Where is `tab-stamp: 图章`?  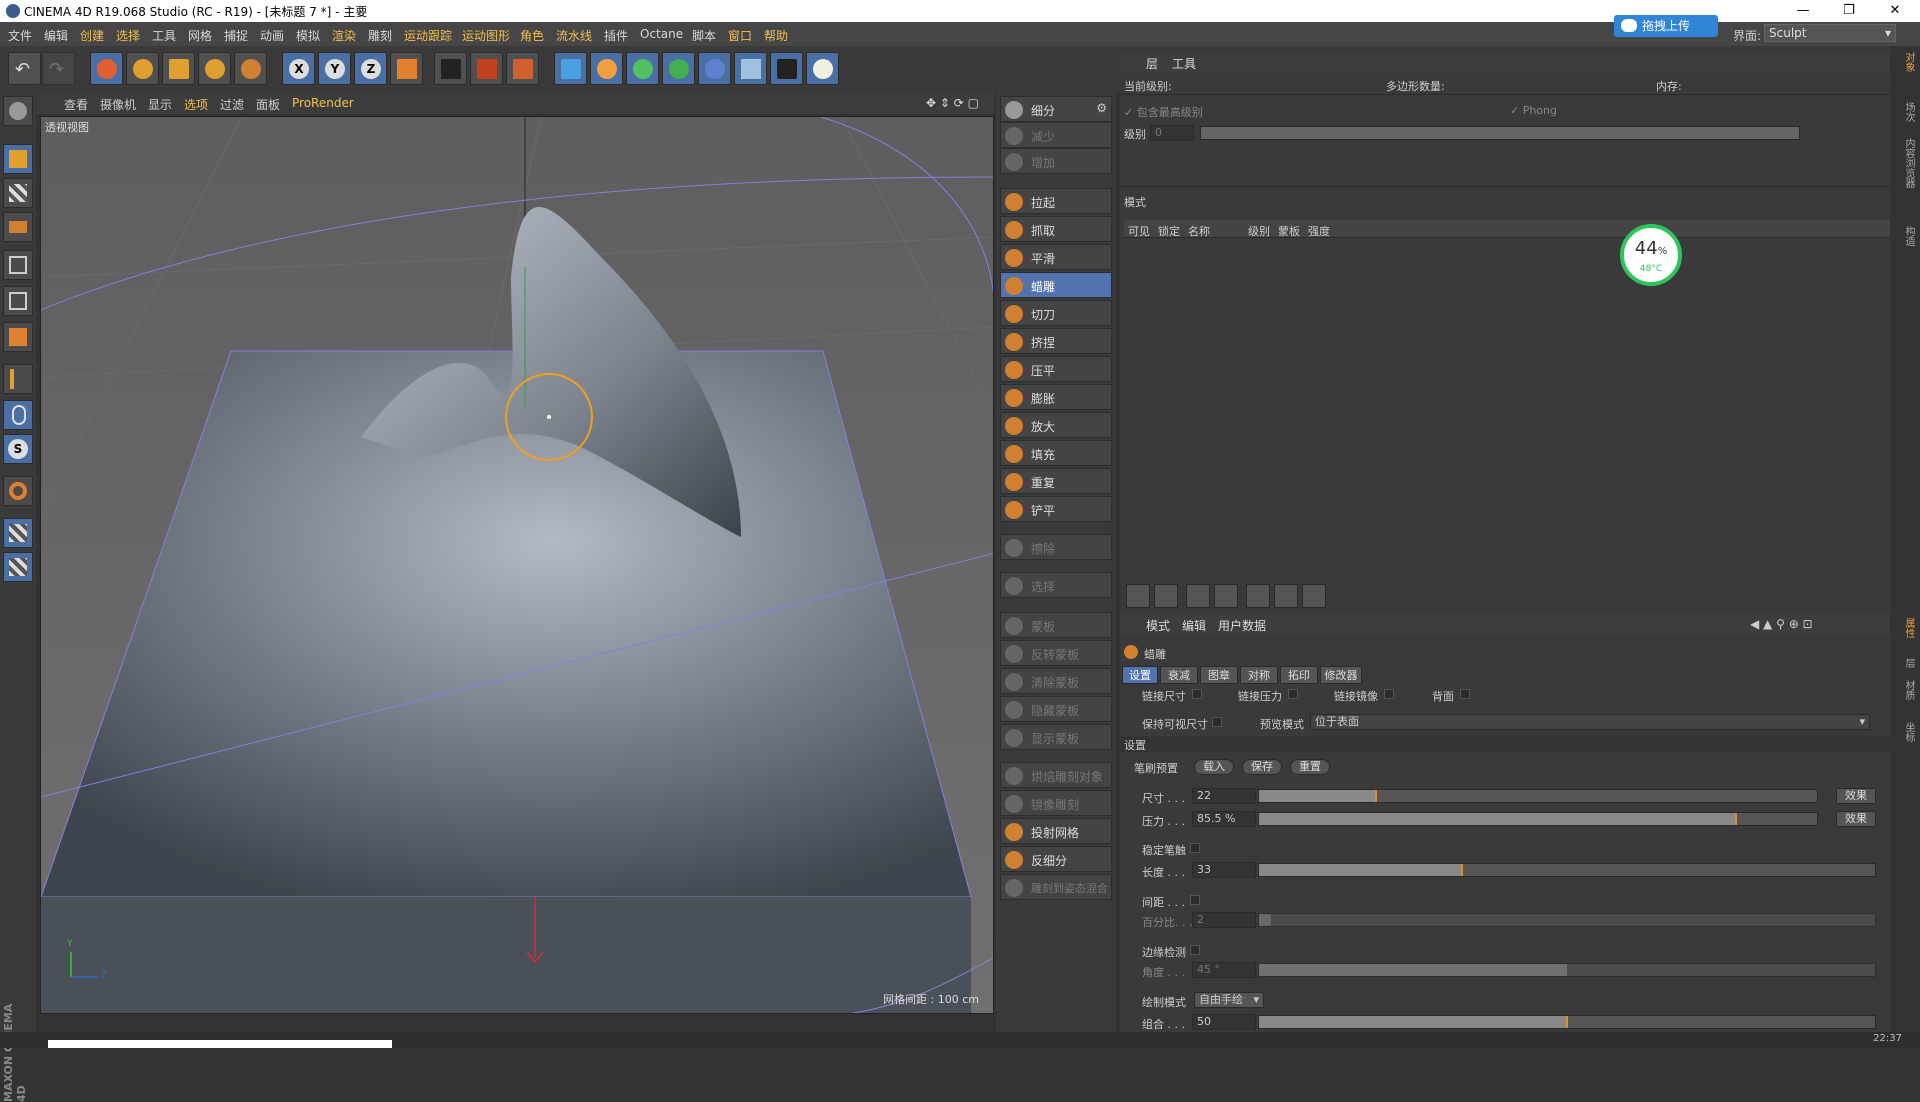 tab-stamp: 图章 is located at coordinates (1219, 675).